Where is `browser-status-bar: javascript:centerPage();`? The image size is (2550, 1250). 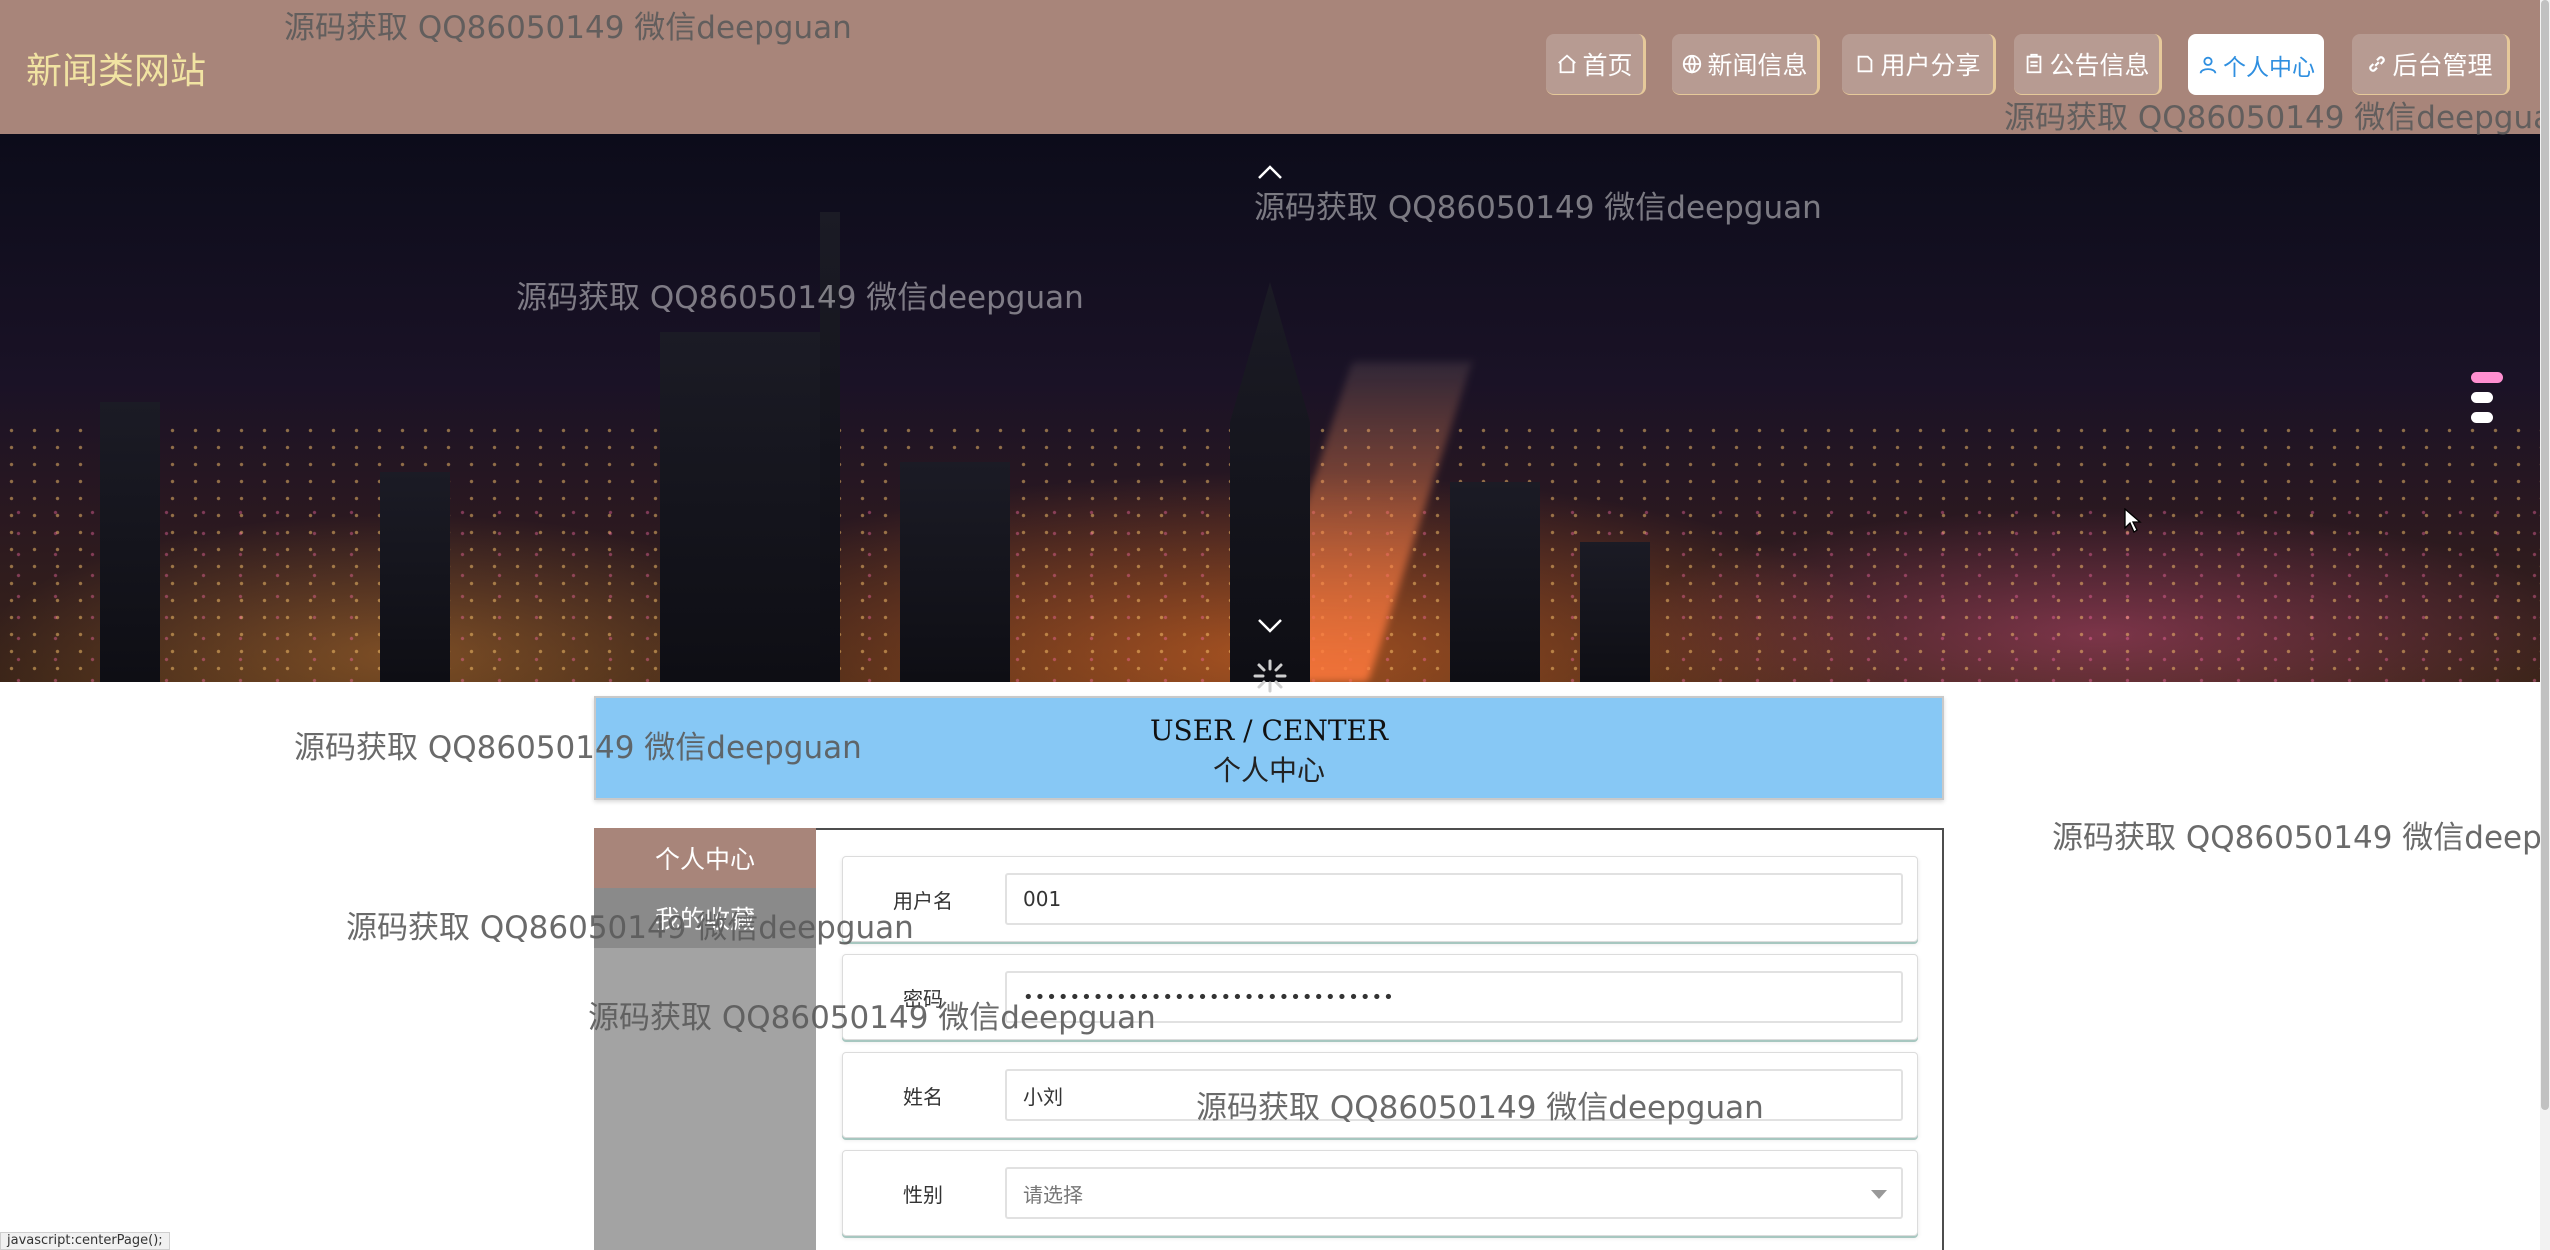 browser-status-bar: javascript:centerPage(); is located at coordinates (85, 1241).